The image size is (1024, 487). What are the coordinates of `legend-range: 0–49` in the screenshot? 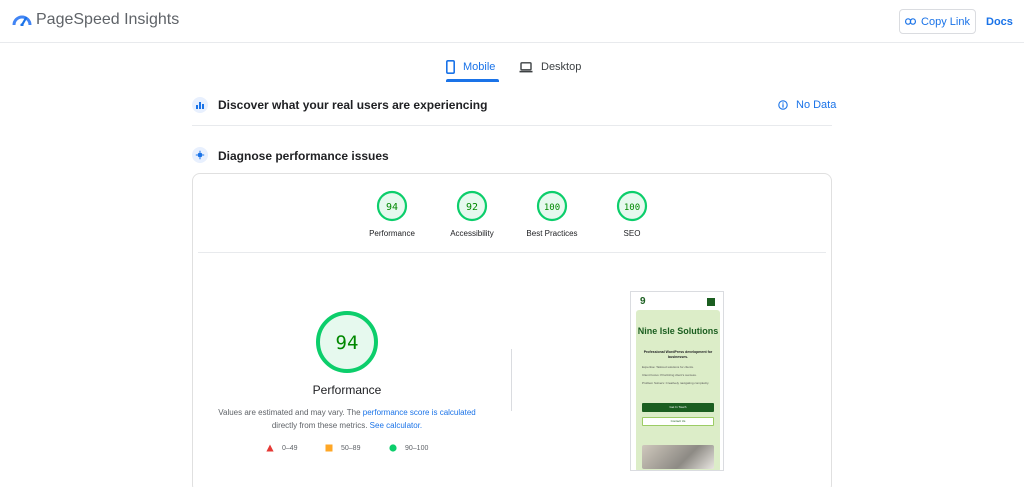 It's located at (290, 448).